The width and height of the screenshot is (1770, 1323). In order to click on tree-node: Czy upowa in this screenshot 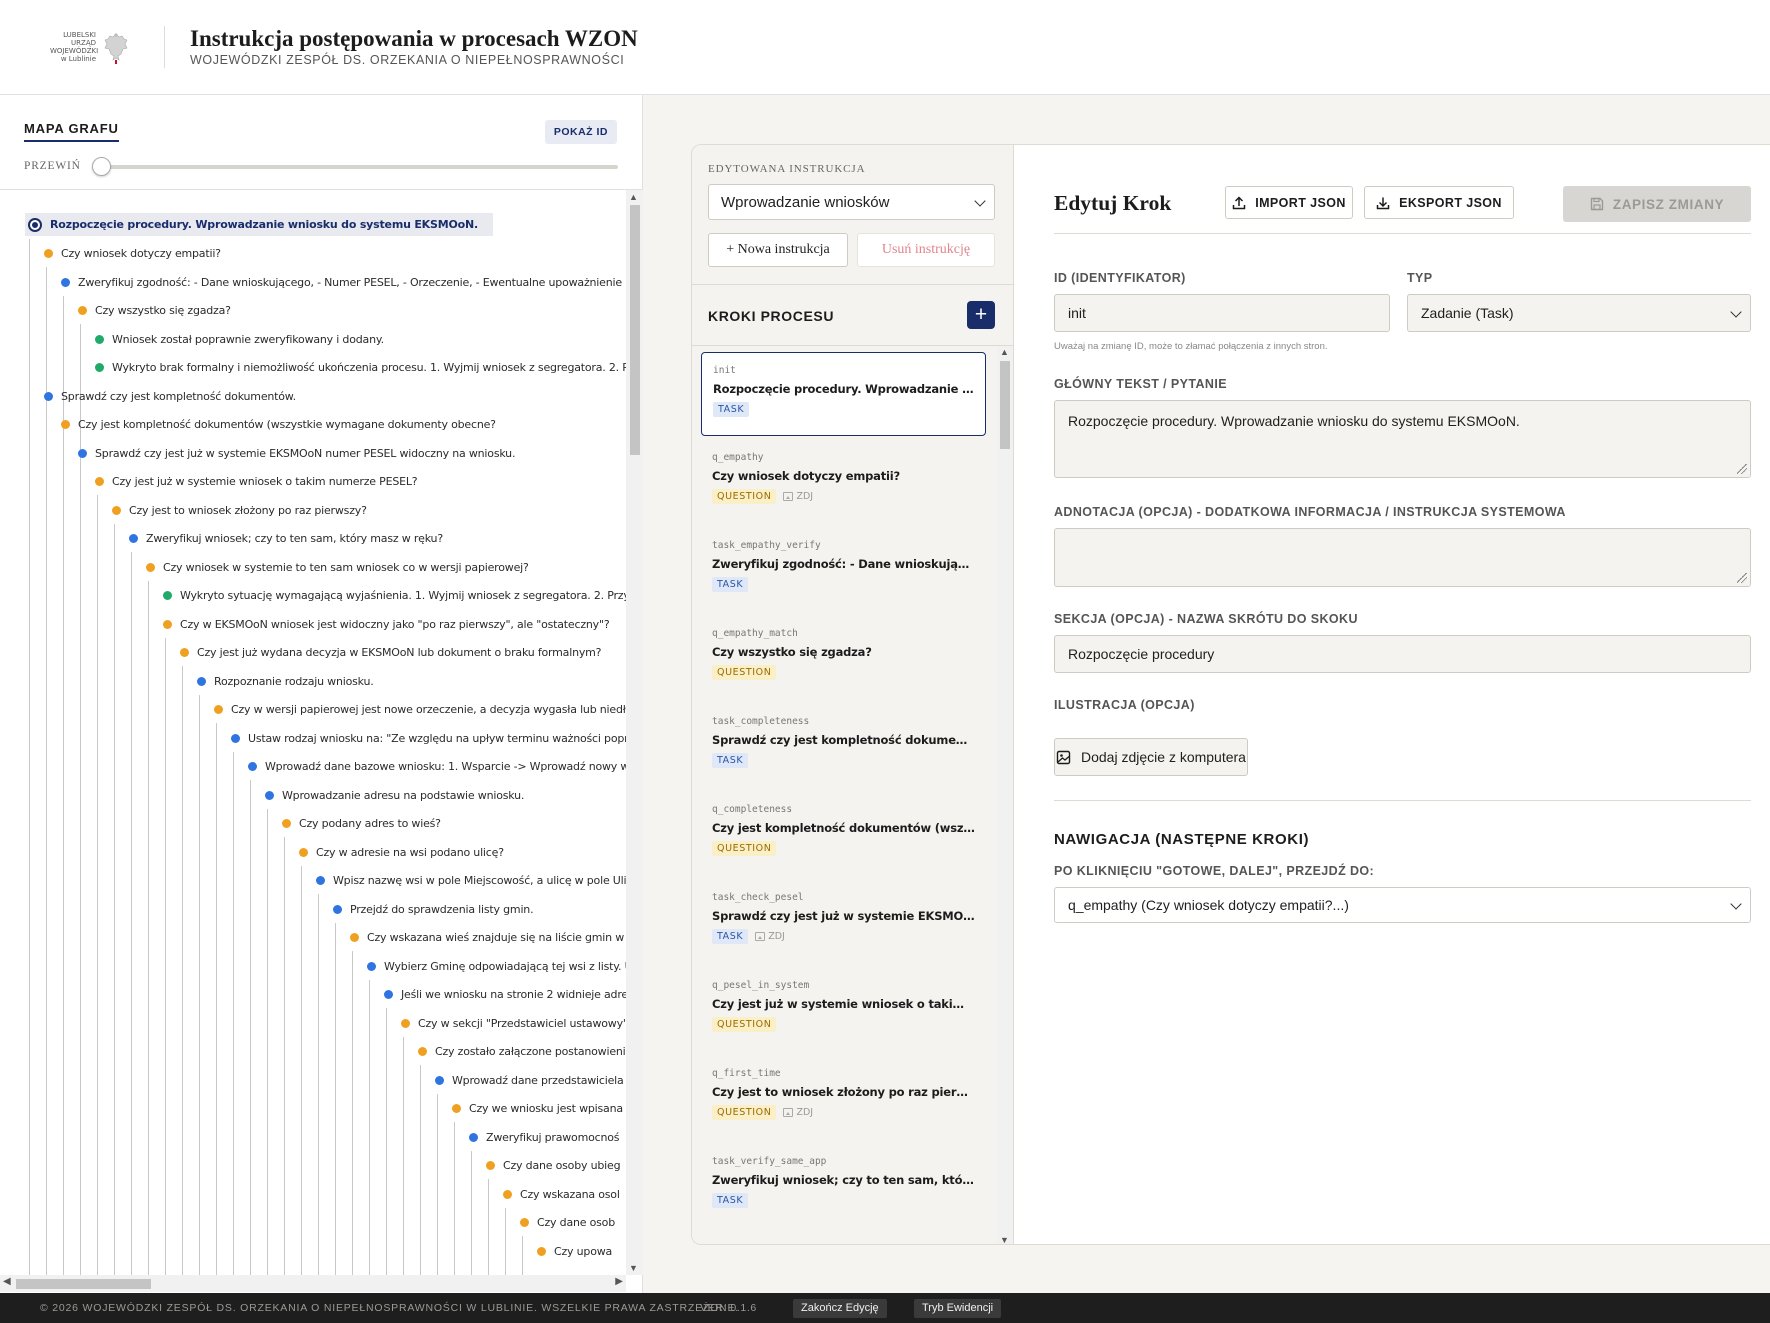, I will do `click(574, 1251)`.